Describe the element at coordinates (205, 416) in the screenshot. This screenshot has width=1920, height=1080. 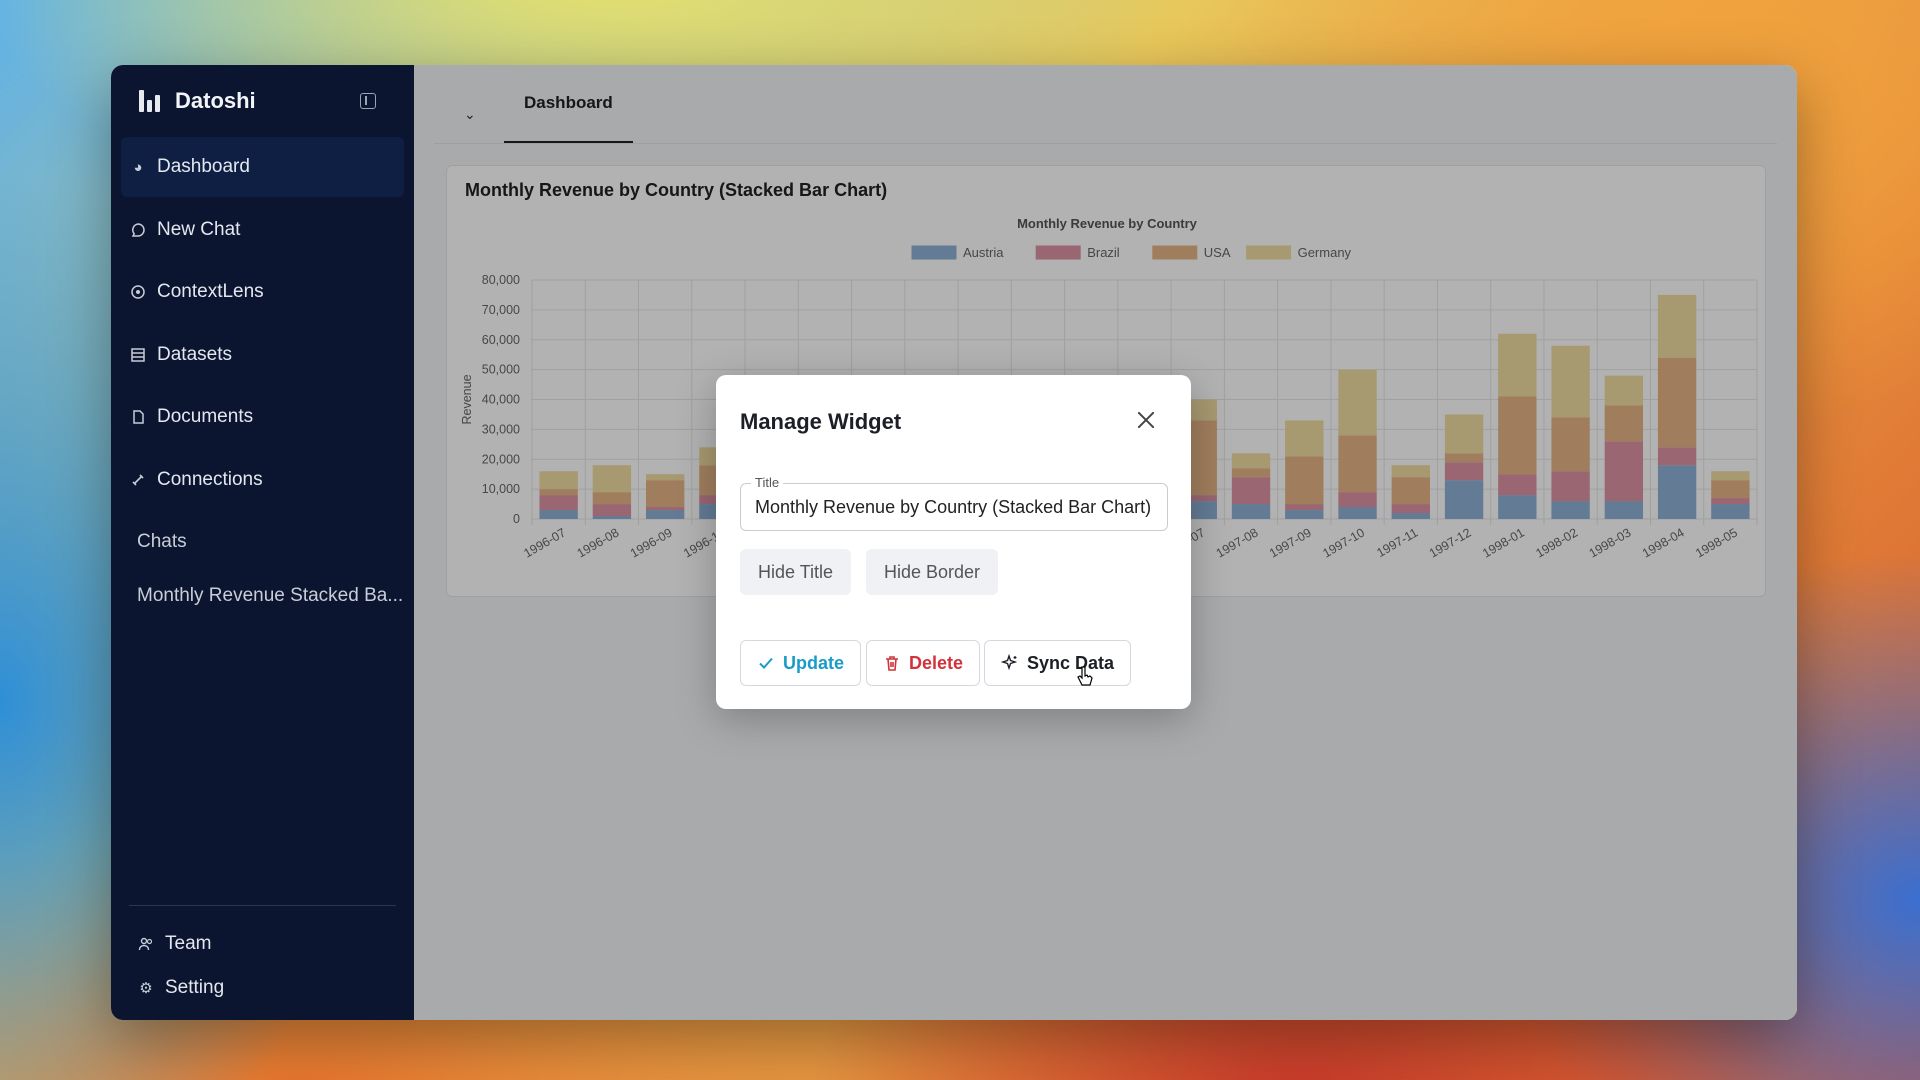
I see `sidebar-item-label: Documents` at that location.